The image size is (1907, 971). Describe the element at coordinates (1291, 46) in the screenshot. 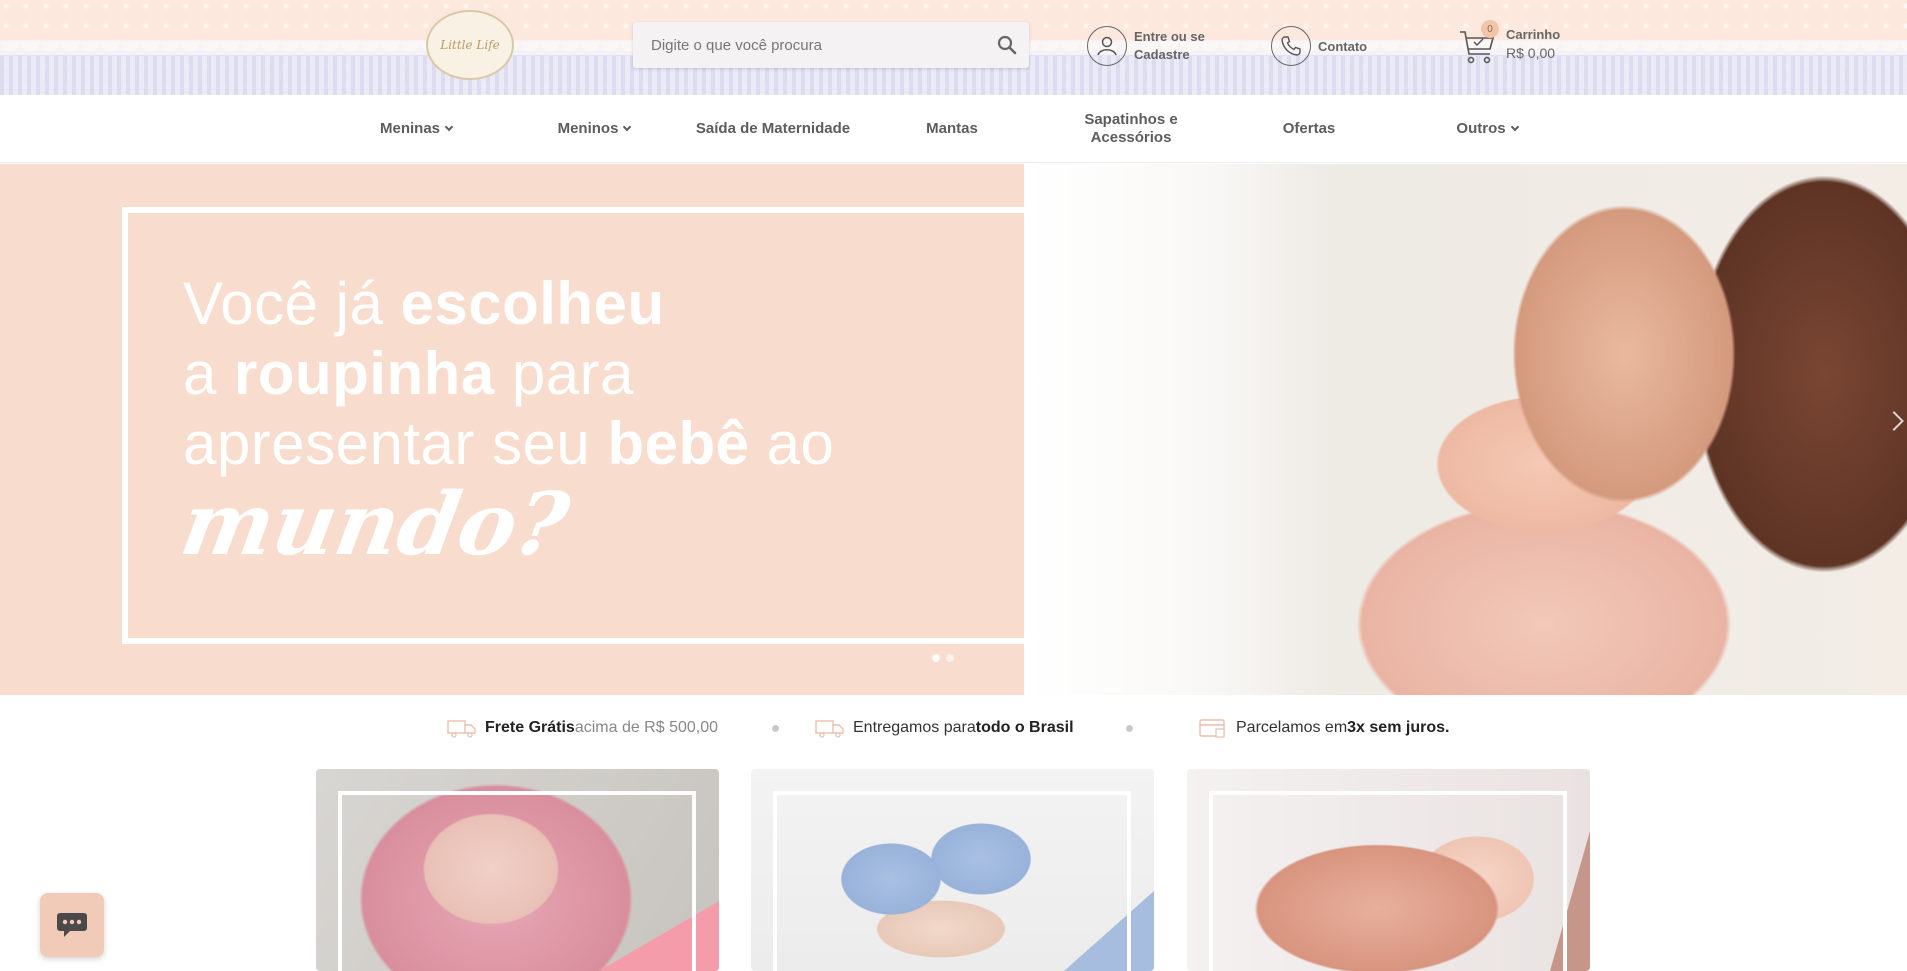

I see `phone-icon` at that location.